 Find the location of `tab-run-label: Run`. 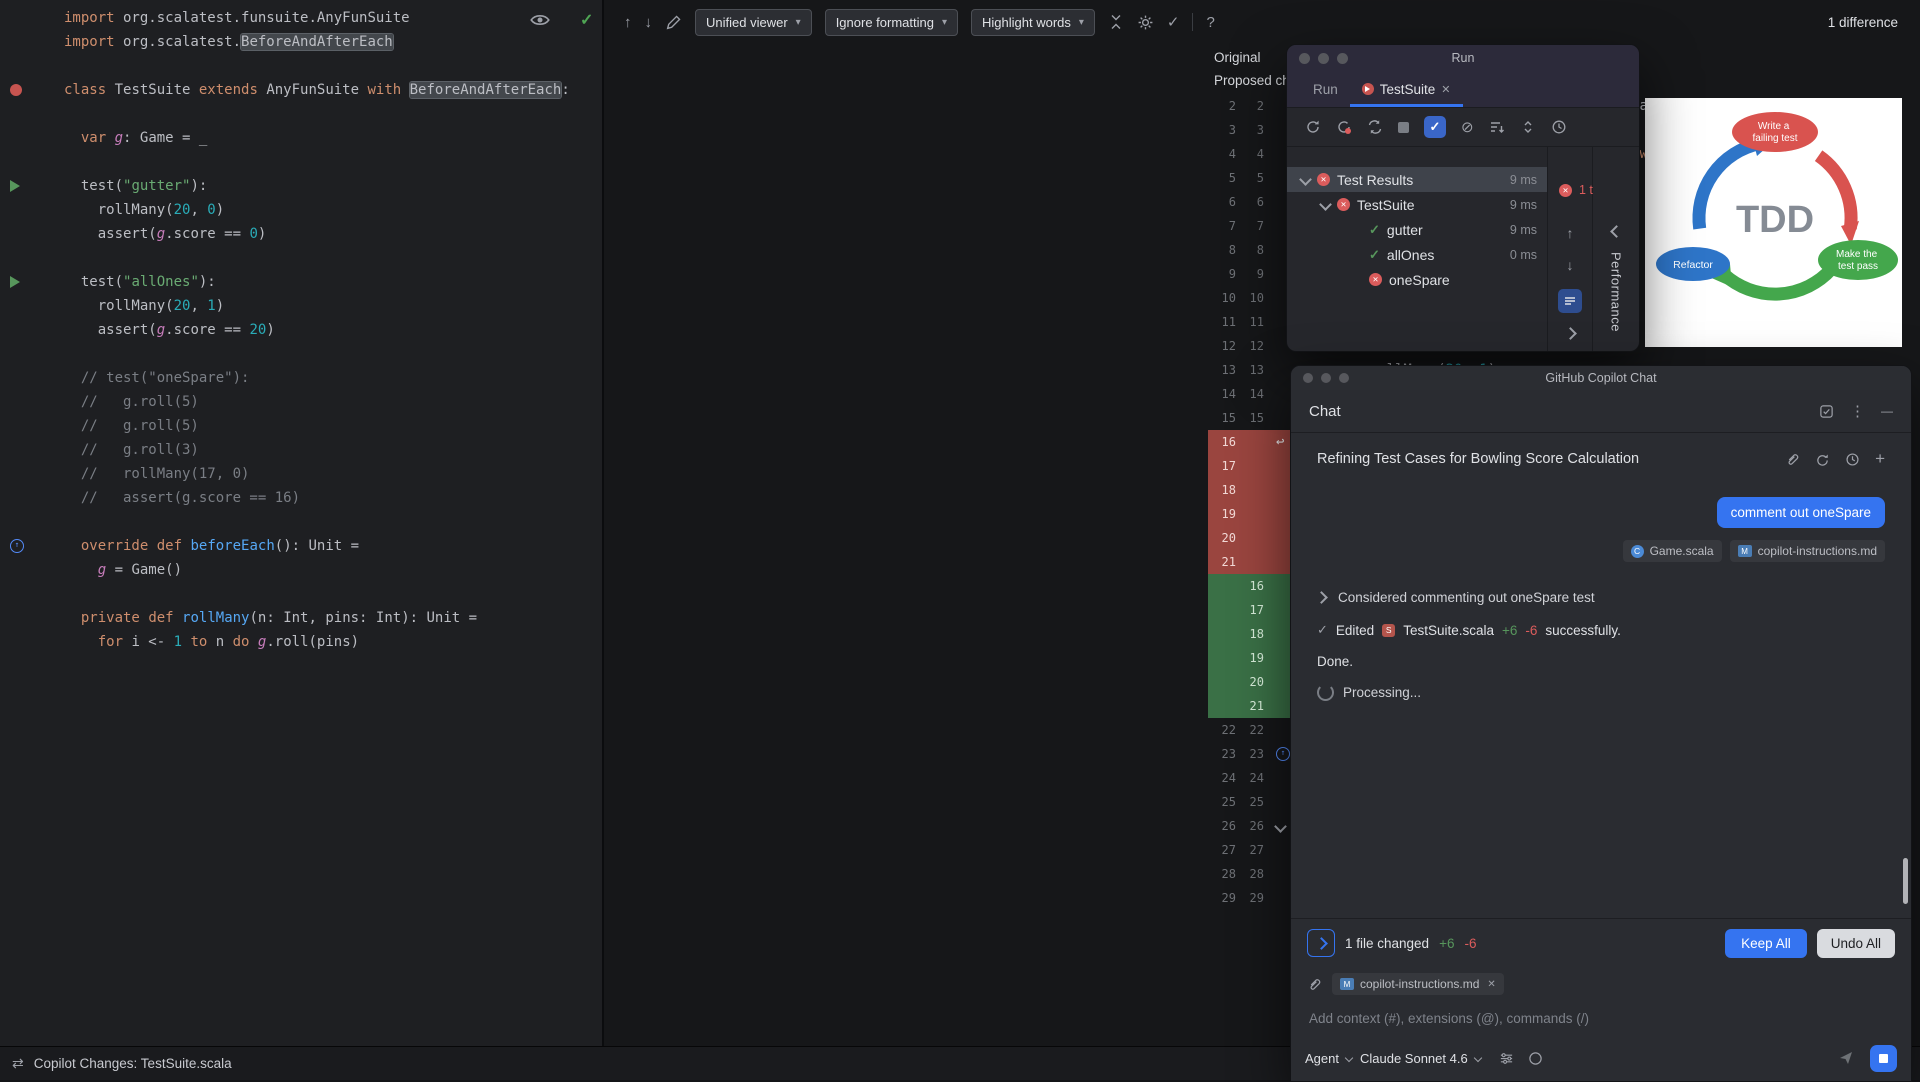

tab-run-label: Run is located at coordinates (1325, 89).